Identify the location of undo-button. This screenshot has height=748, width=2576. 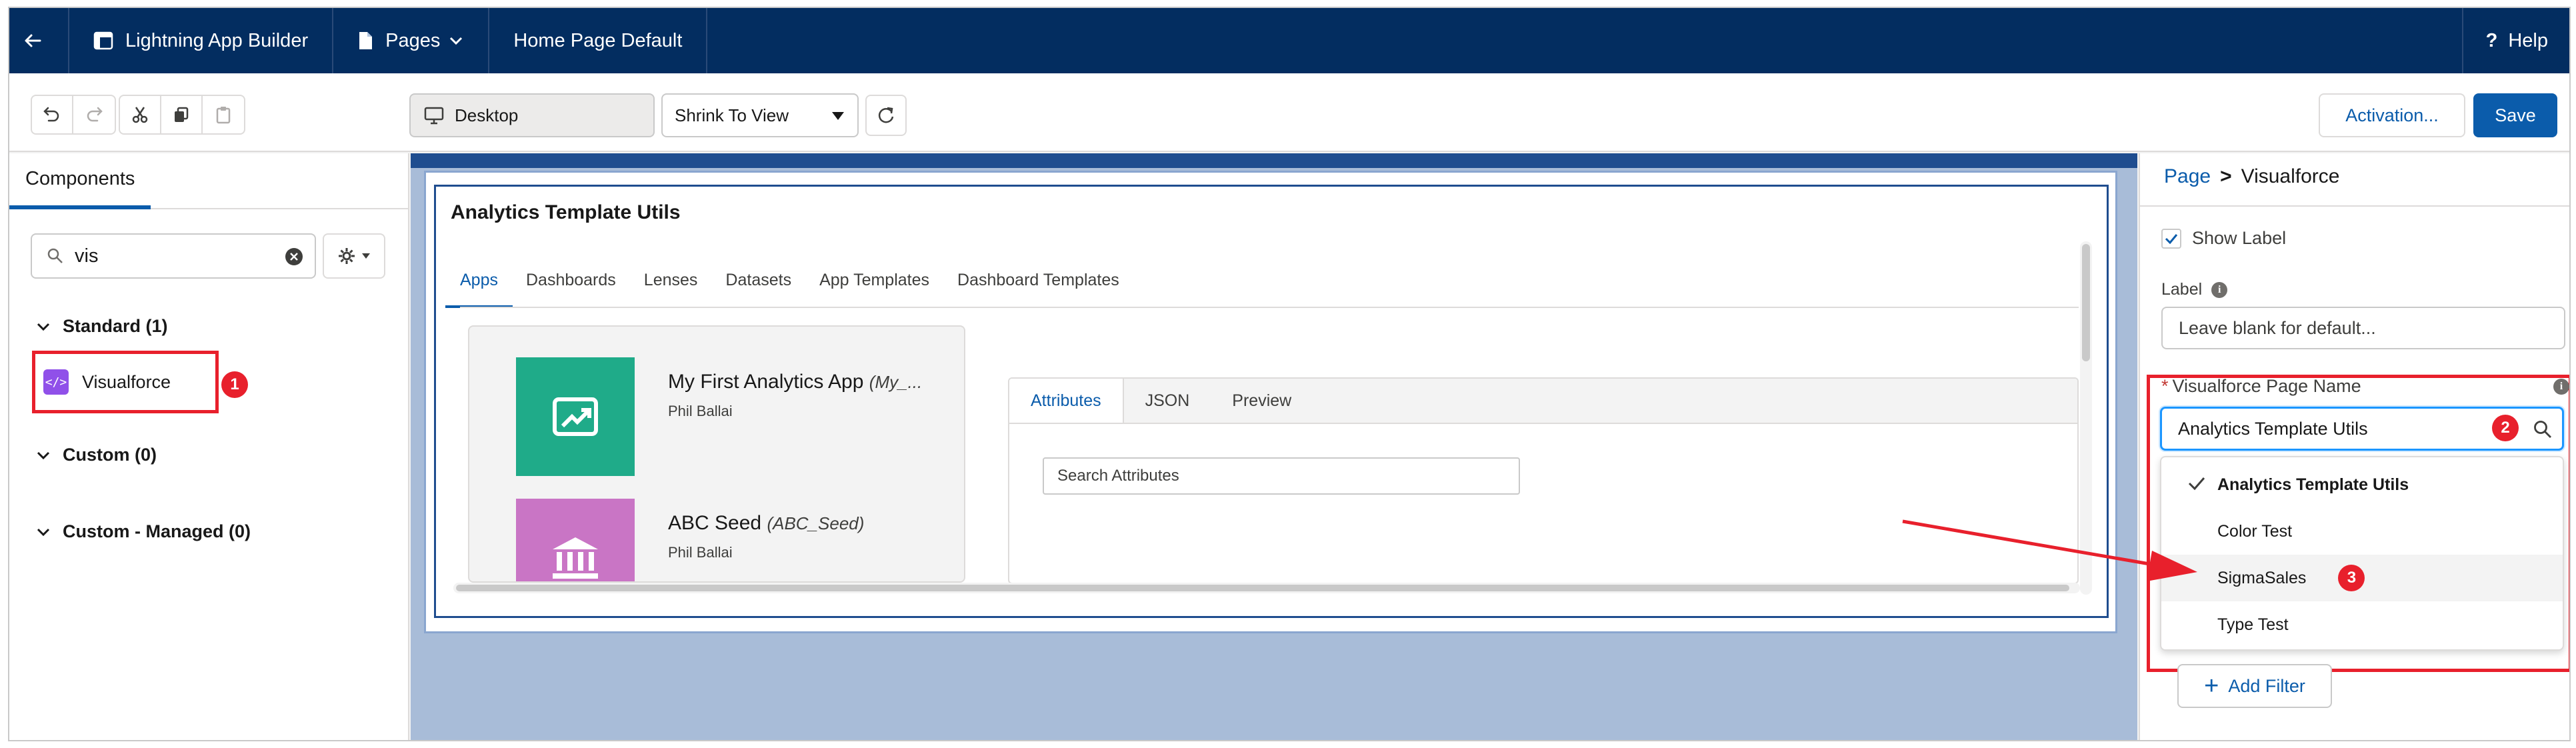
(52, 114).